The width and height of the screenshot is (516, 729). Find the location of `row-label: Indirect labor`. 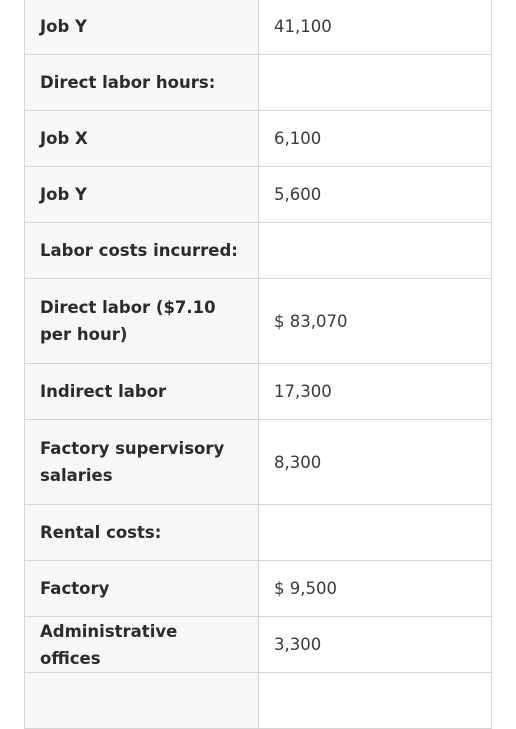

row-label: Indirect labor is located at coordinates (141, 391).